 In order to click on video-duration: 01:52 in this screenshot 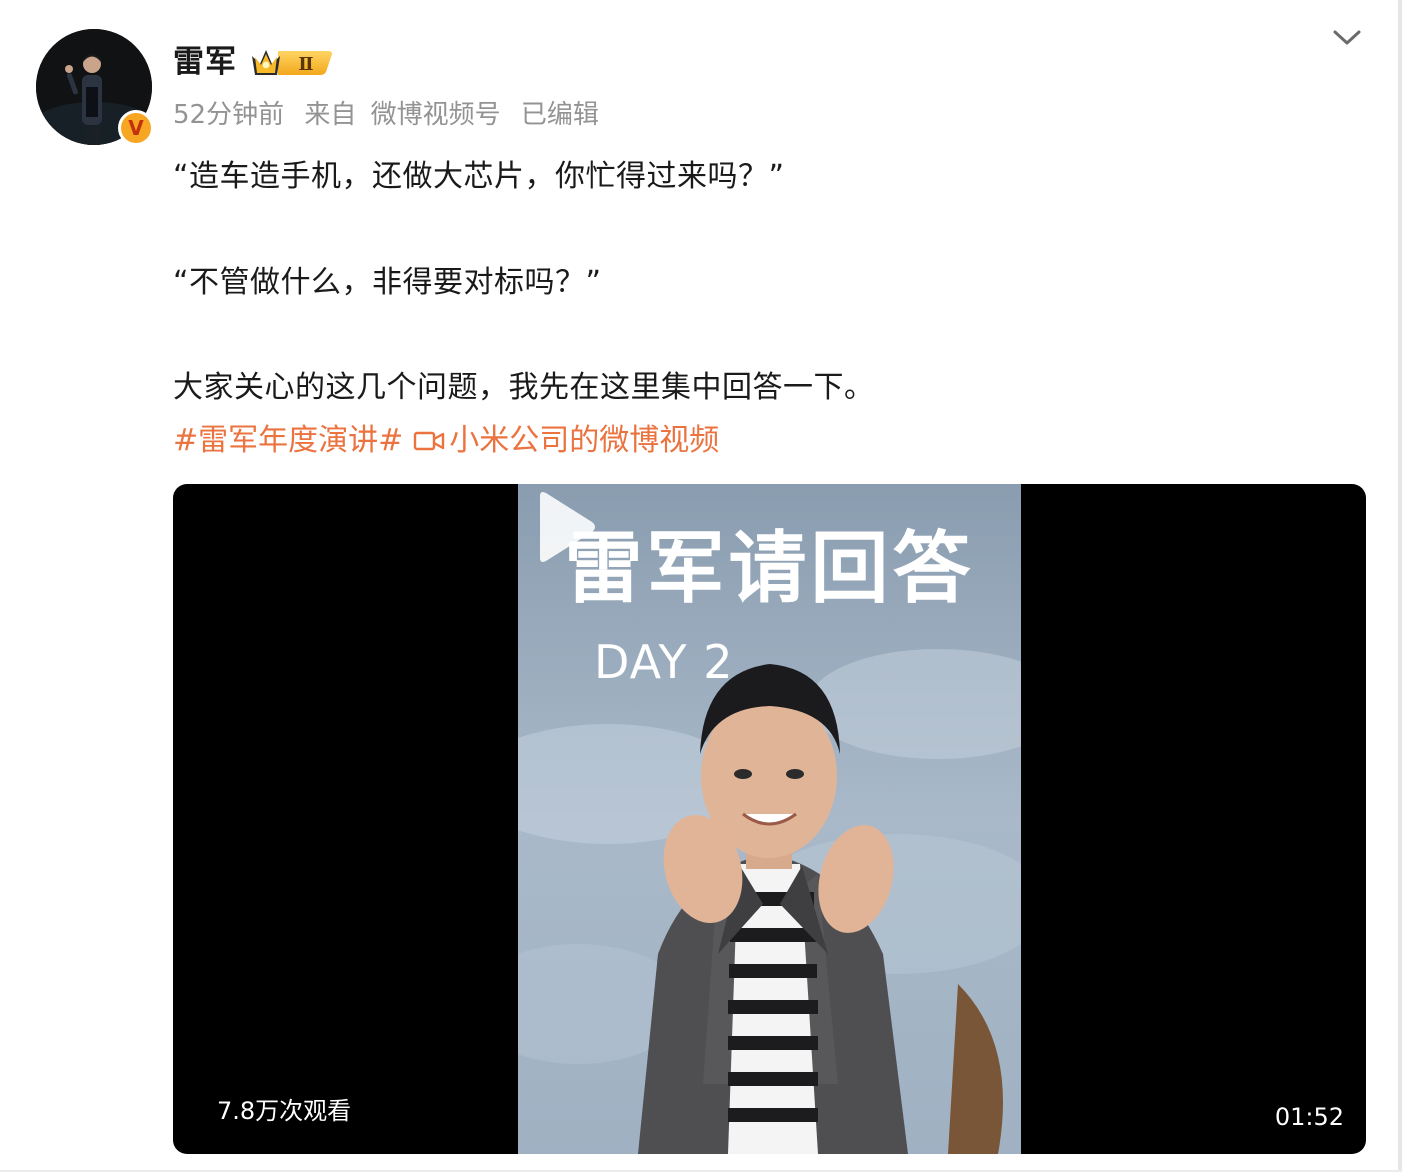, I will do `click(1309, 1117)`.